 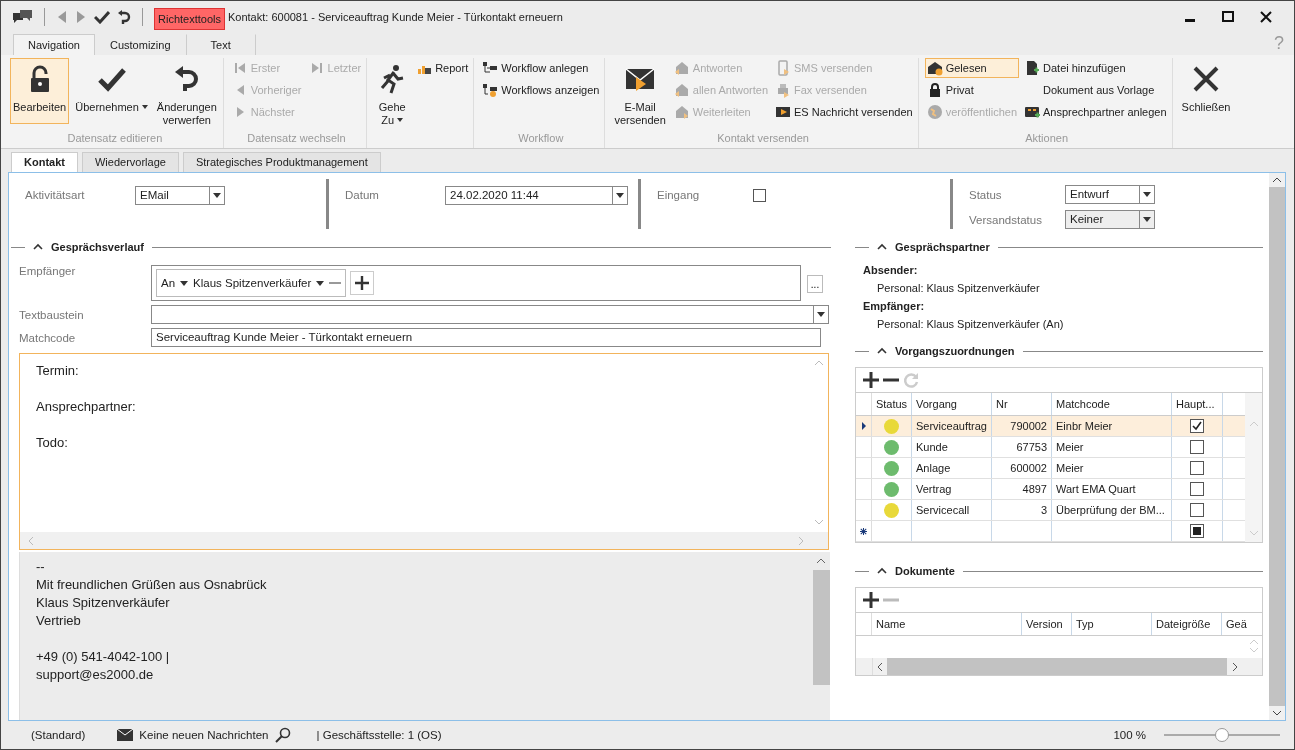 What do you see at coordinates (251, 283) in the screenshot?
I see `recipient-token: An Klaus Spitzenverkäufer` at bounding box center [251, 283].